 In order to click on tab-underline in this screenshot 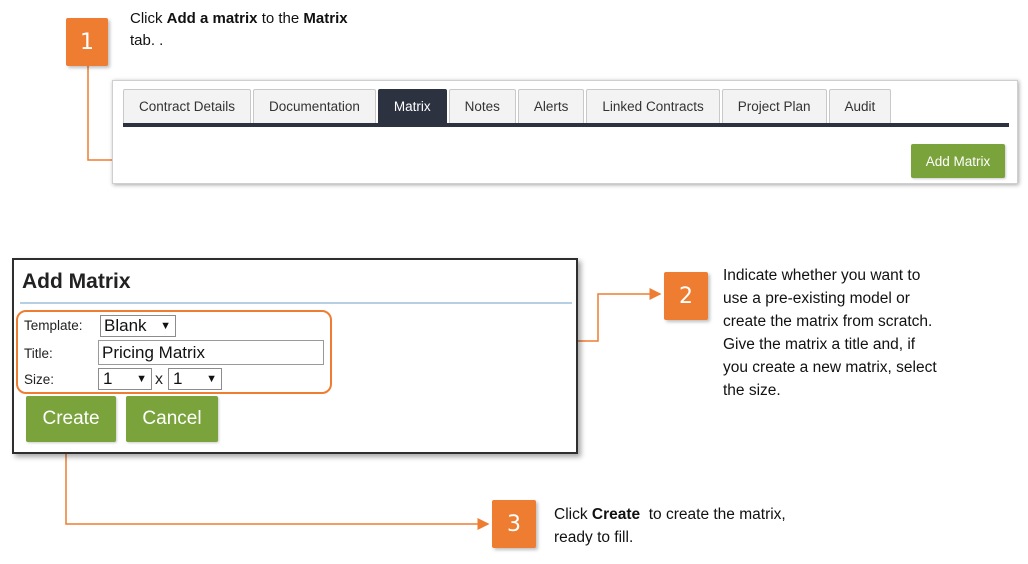, I will do `click(566, 125)`.